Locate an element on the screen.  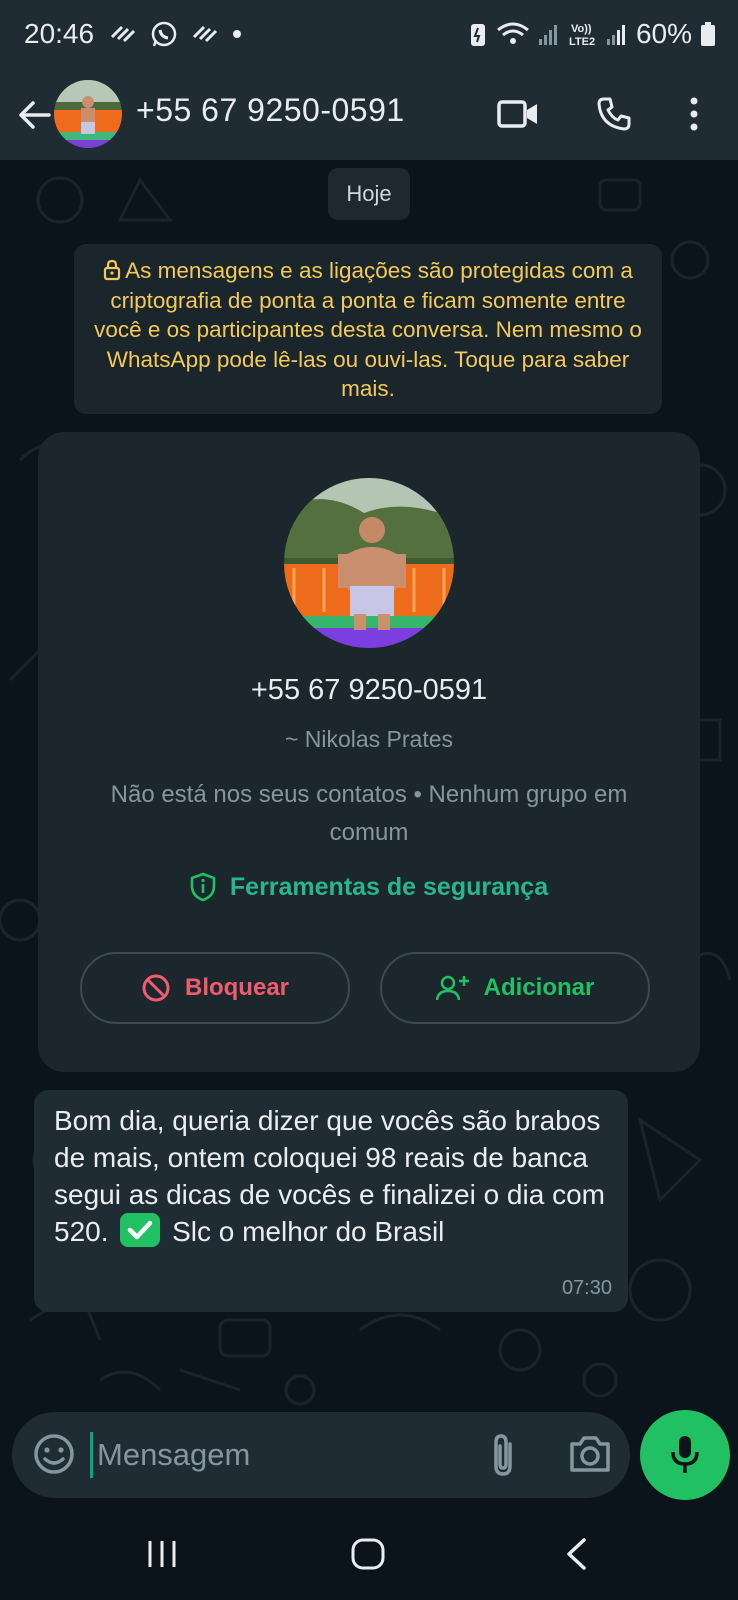
back-nav-button is located at coordinates (576, 1554).